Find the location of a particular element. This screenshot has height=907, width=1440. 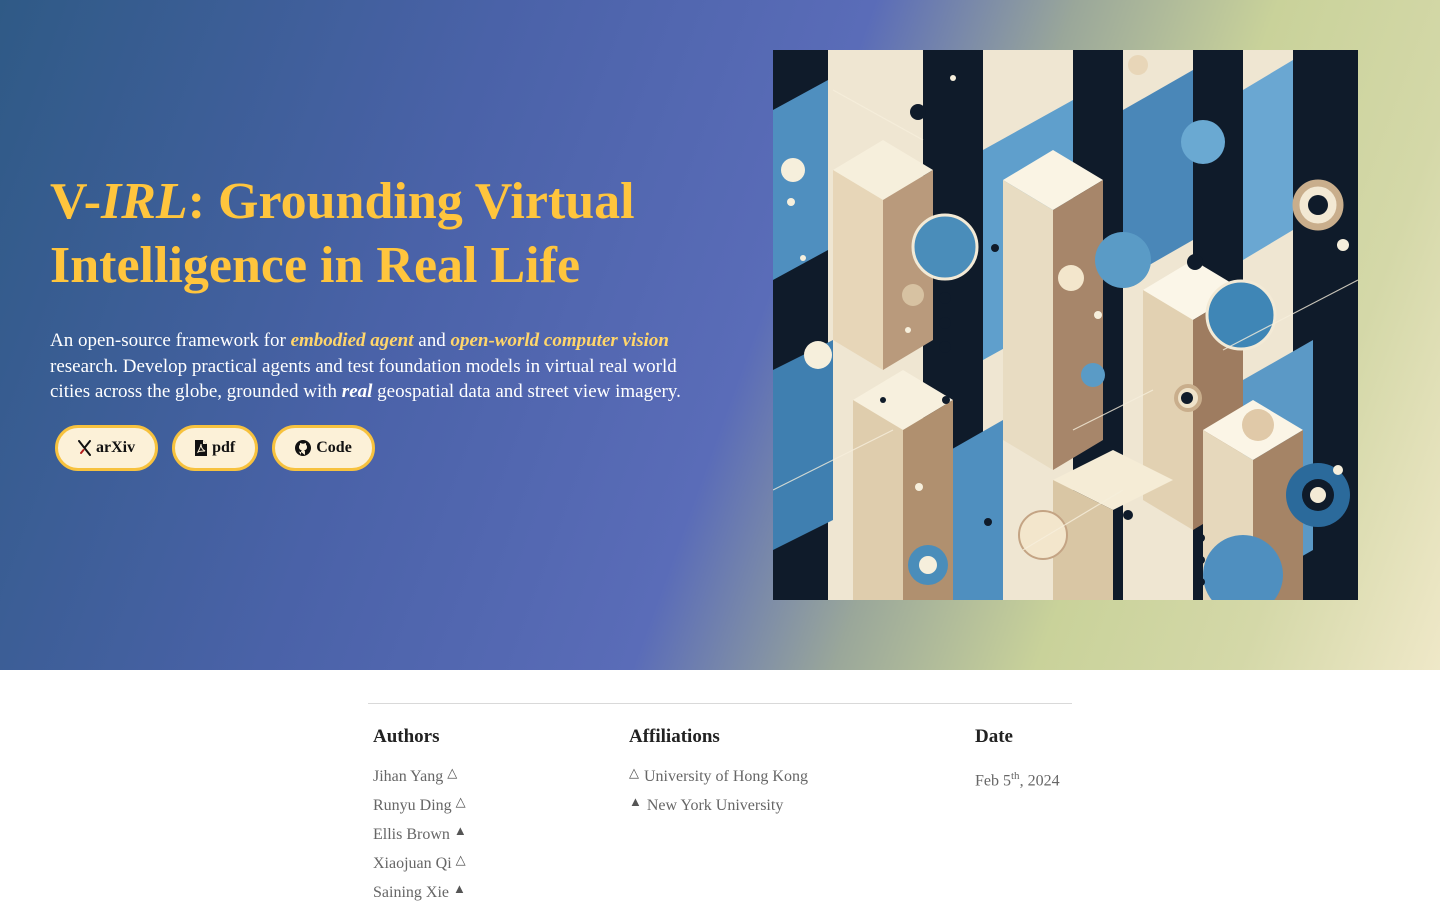

date-column: Date Feb 5th, 2024 is located at coordinates (1017, 760).